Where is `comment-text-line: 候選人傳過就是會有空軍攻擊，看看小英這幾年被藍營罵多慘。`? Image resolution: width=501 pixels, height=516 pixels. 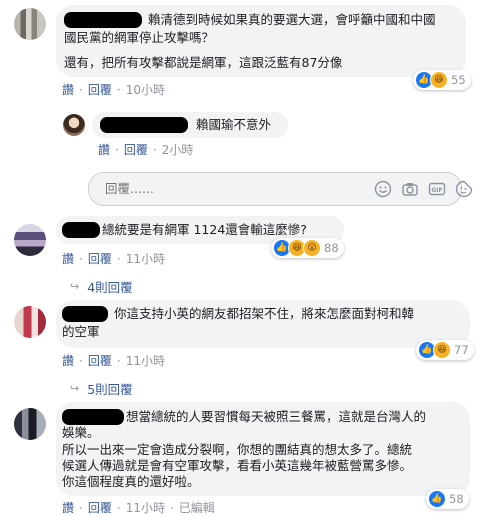 comment-text-line: 候選人傳過就是會有空軍攻擊，看看小英這幾年被藍營罵多慘。 is located at coordinates (237, 465).